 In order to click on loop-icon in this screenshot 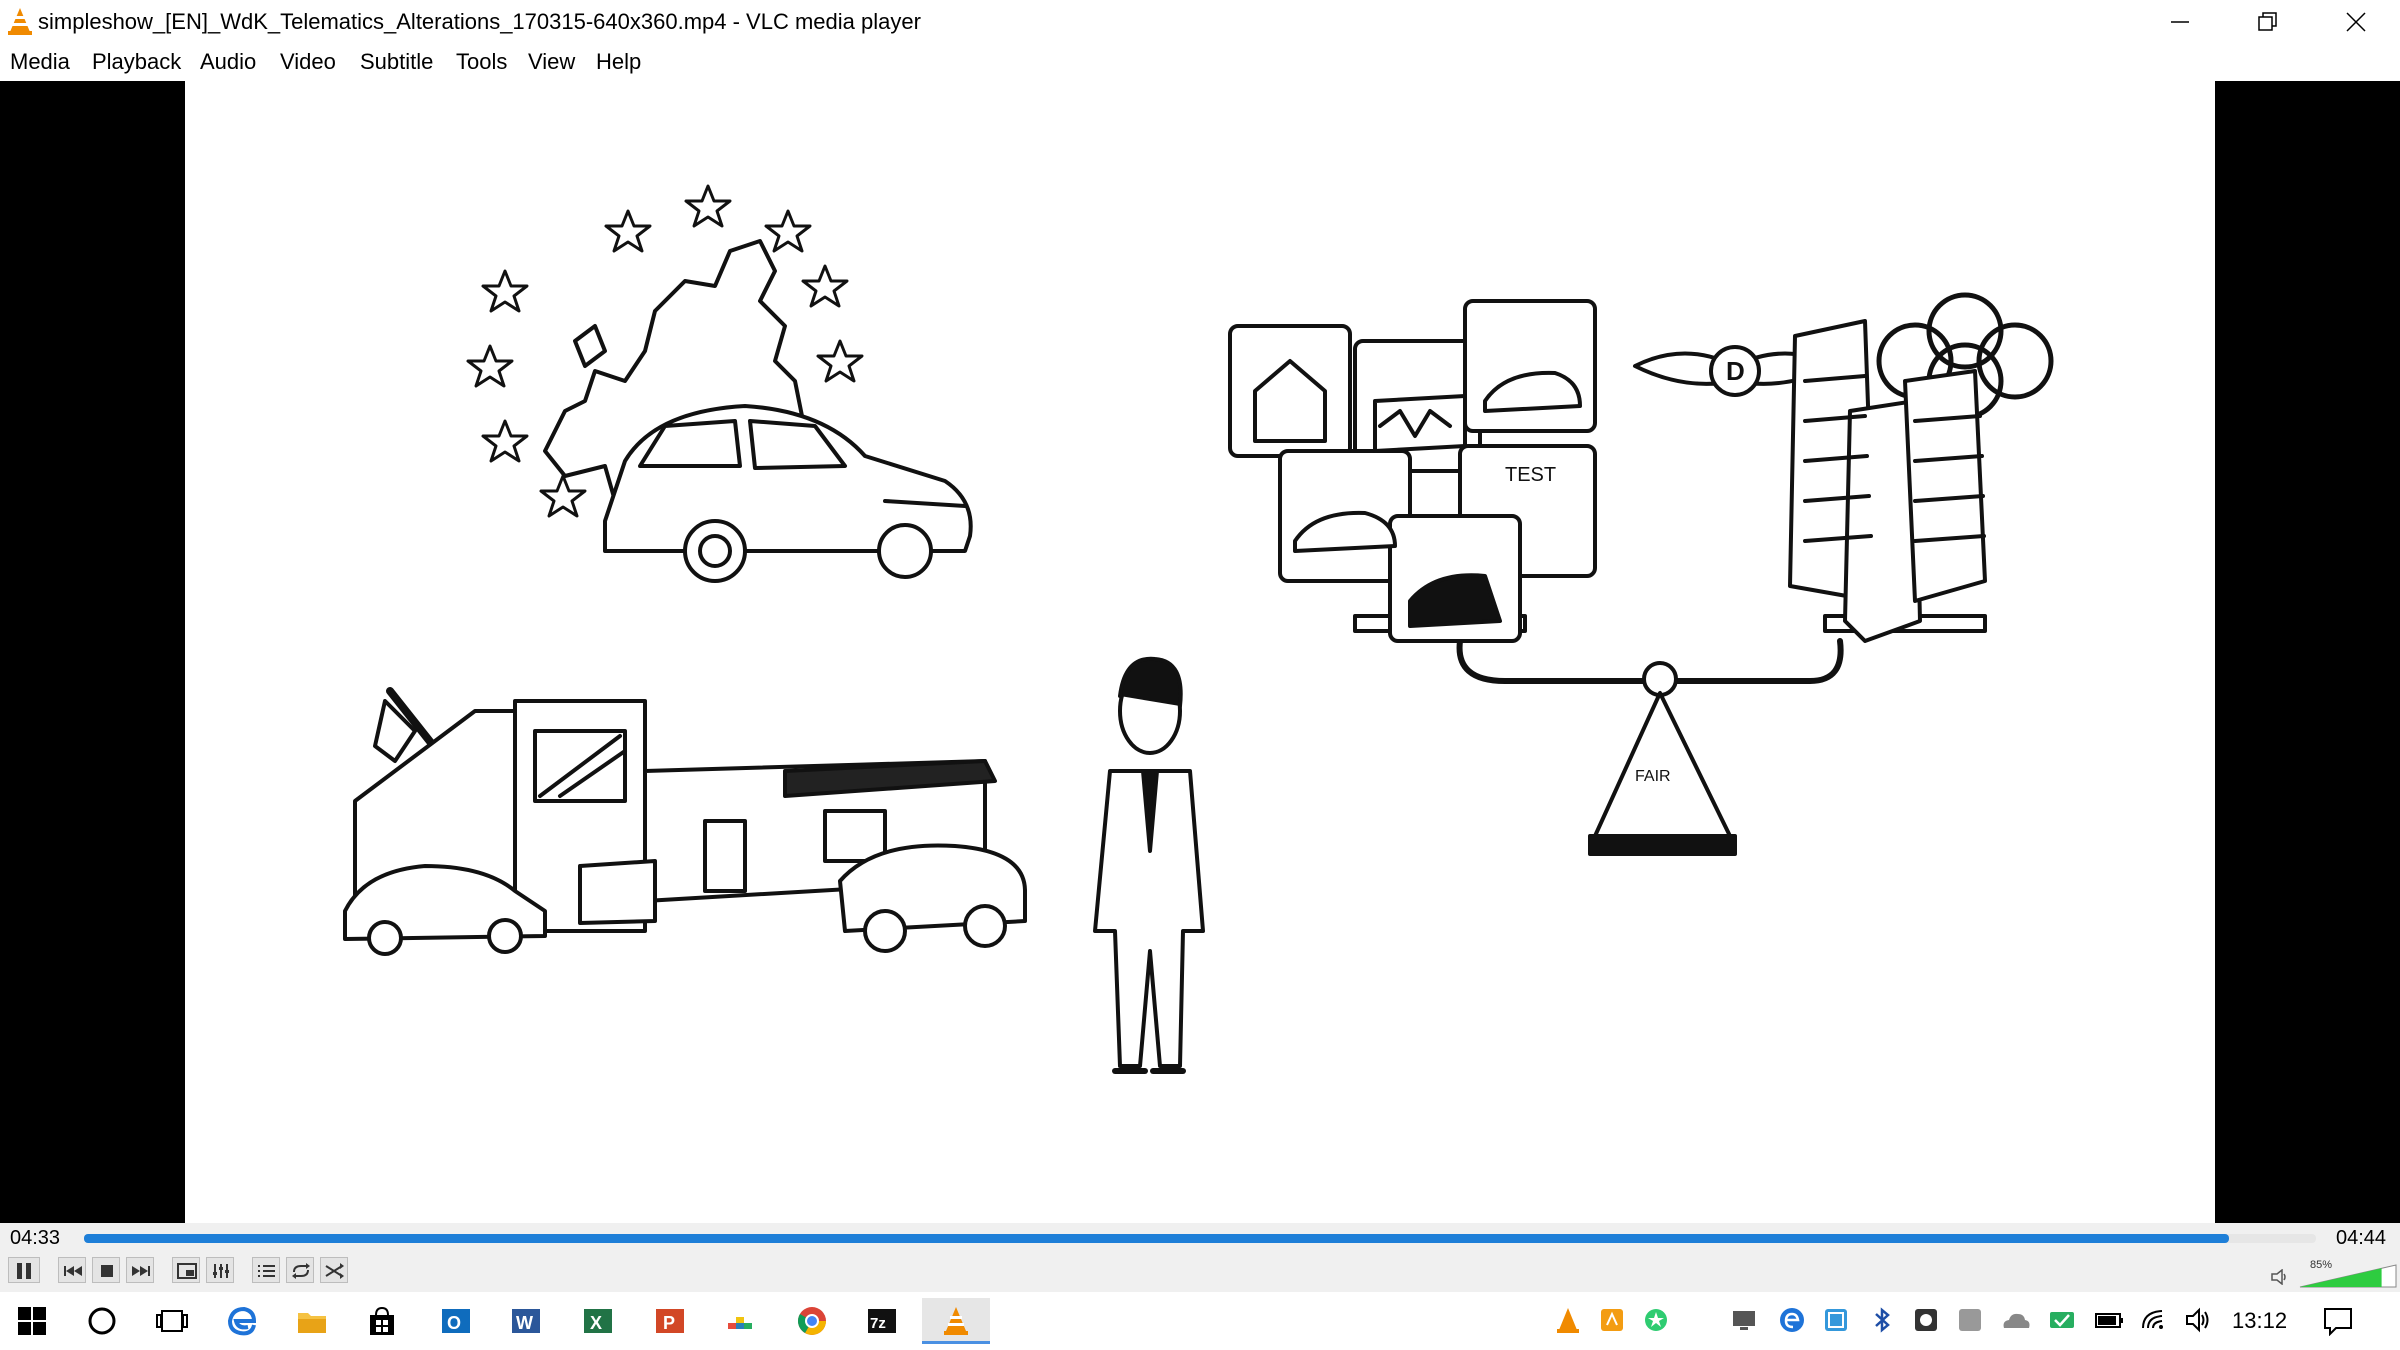, I will do `click(301, 1271)`.